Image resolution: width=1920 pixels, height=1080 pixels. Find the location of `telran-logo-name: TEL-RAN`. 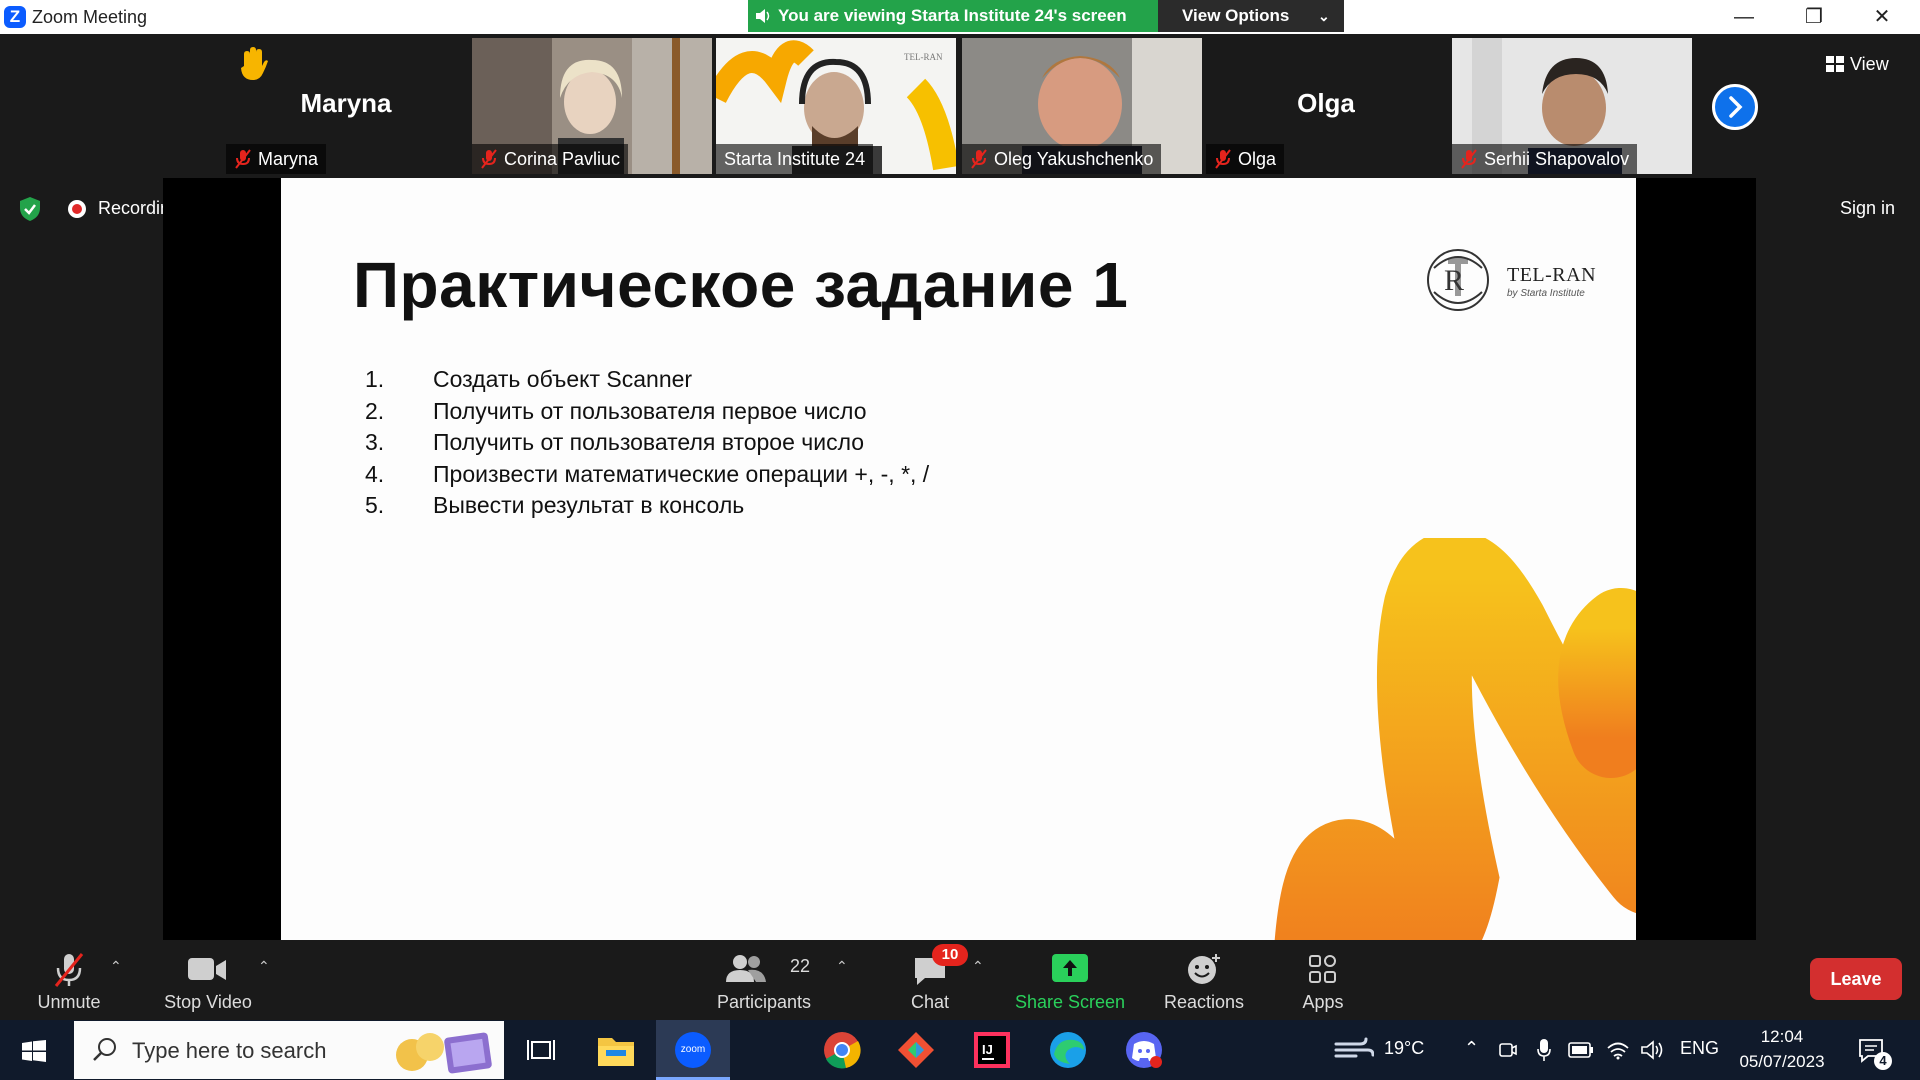

telran-logo-name: TEL-RAN is located at coordinates (1552, 275).